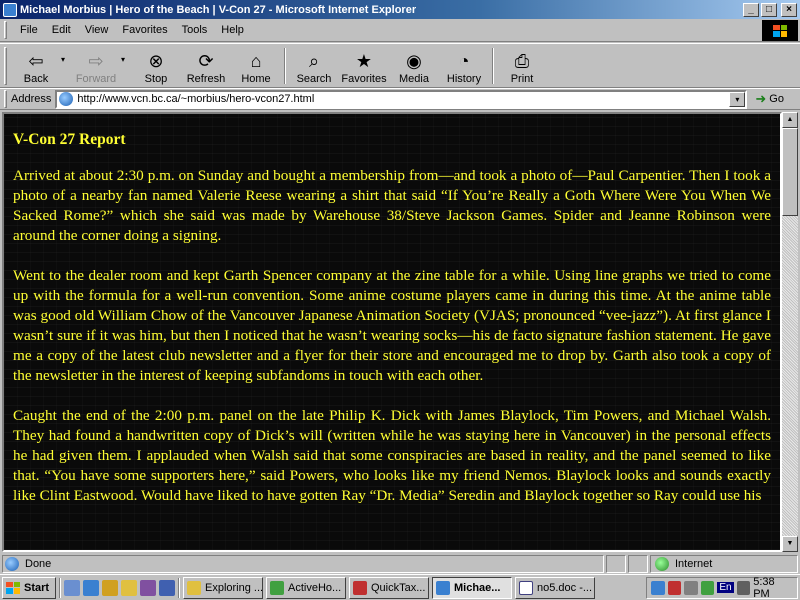 This screenshot has width=800, height=600. I want to click on search-label: Search, so click(314, 78).